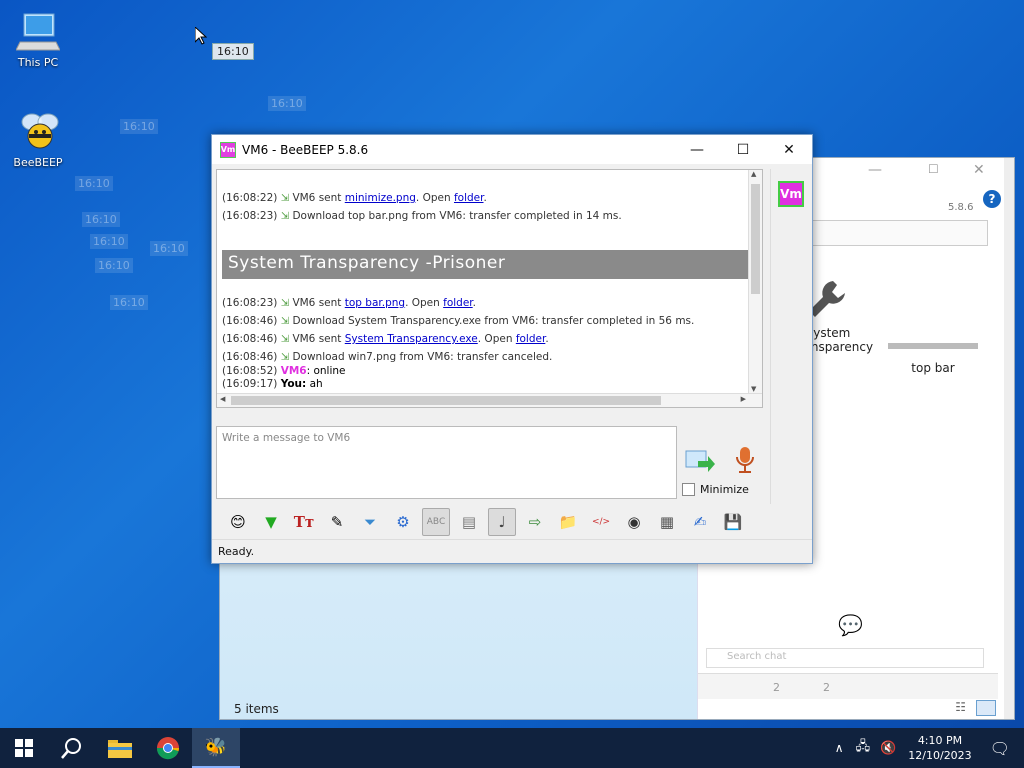 The image size is (1024, 768). What do you see at coordinates (715, 489) in the screenshot?
I see `minimize-checkbox: Minimize` at bounding box center [715, 489].